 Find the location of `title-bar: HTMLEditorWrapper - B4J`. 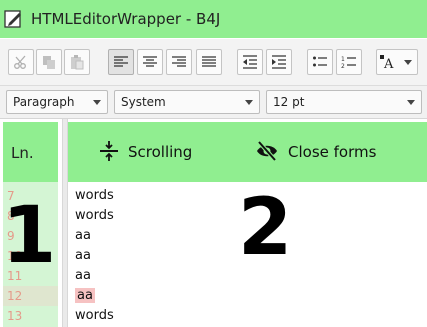

title-bar: HTMLEditorWrapper - B4J is located at coordinates (213, 19).